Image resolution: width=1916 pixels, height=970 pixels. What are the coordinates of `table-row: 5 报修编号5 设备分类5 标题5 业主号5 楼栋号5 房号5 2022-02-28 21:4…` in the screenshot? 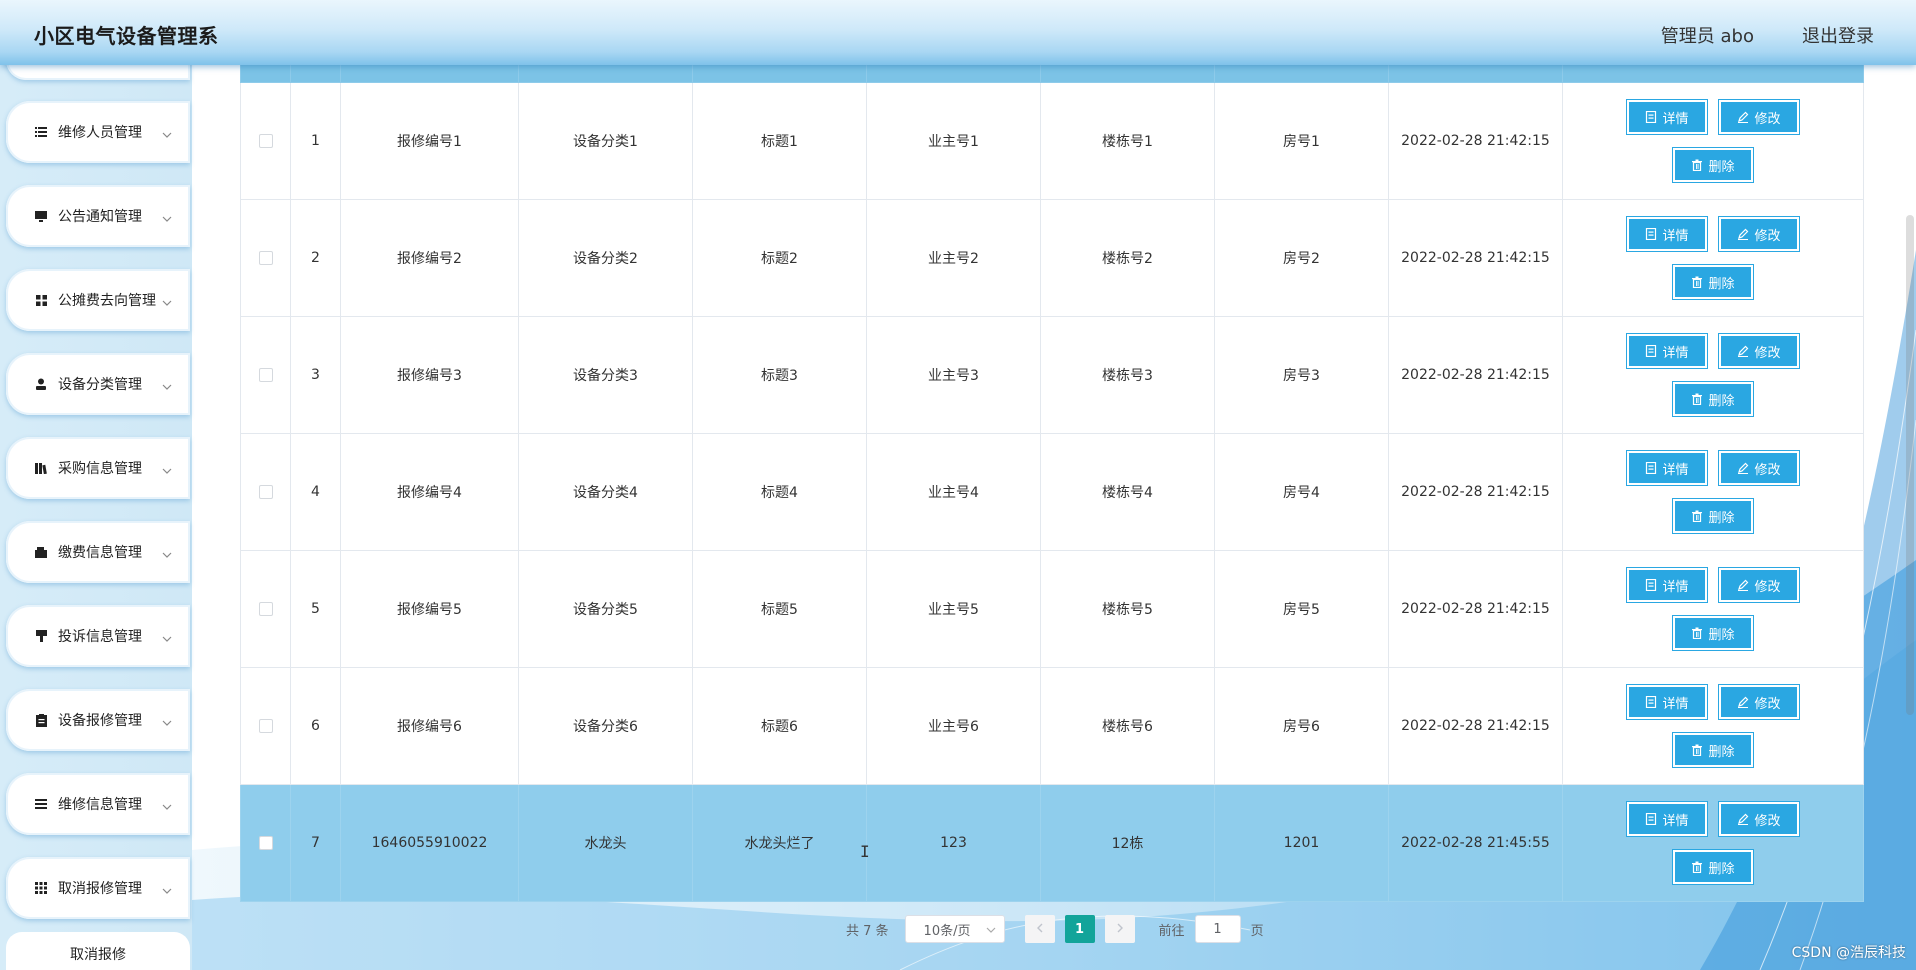 It's located at (1052, 609).